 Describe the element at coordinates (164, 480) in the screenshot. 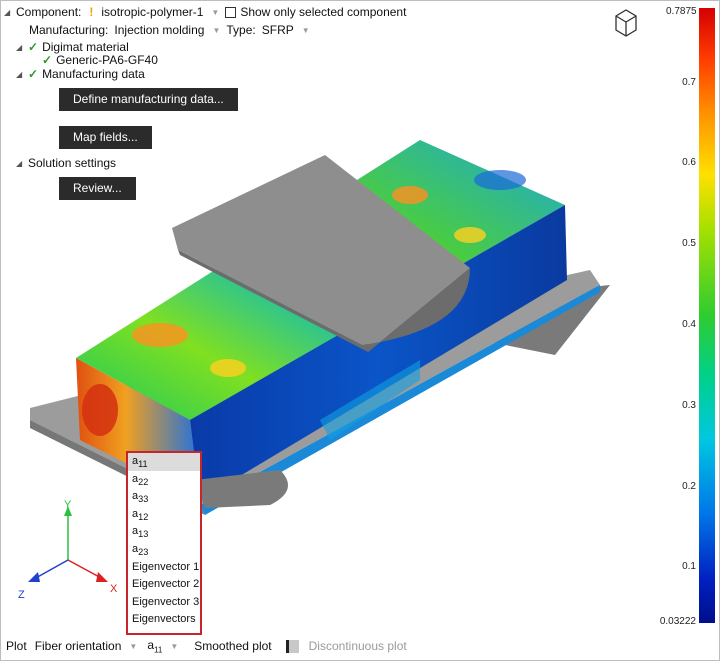

I see `menu-item-a22: a22` at that location.